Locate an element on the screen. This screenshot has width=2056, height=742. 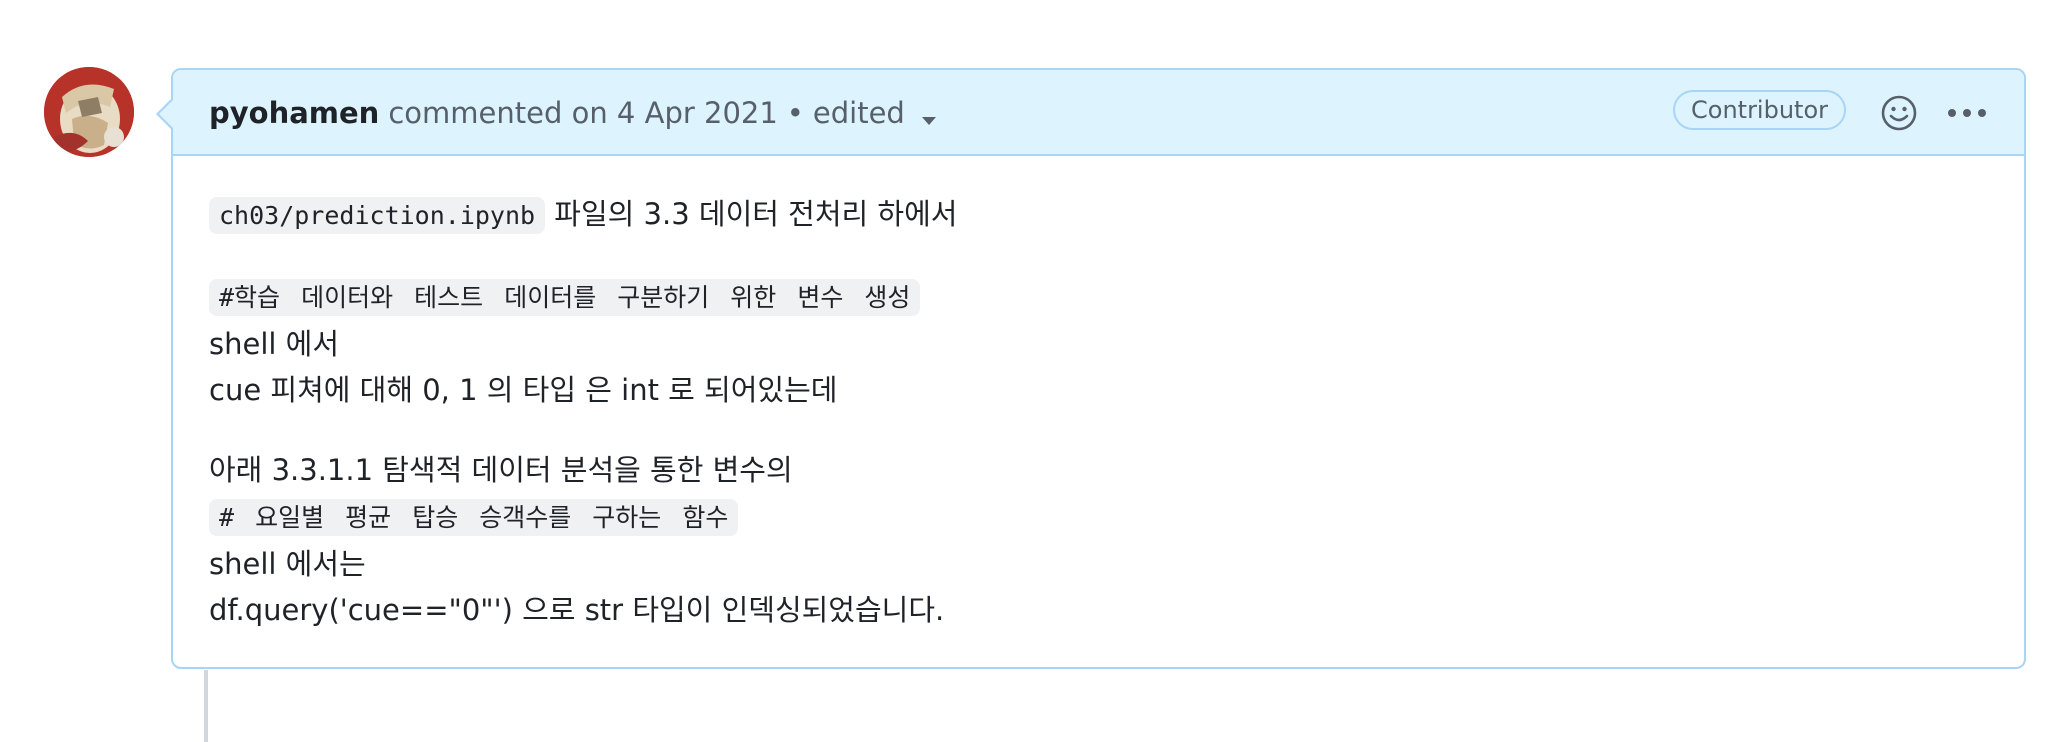
inline-code-filename: ch03/prediction.ipynb is located at coordinates (377, 215).